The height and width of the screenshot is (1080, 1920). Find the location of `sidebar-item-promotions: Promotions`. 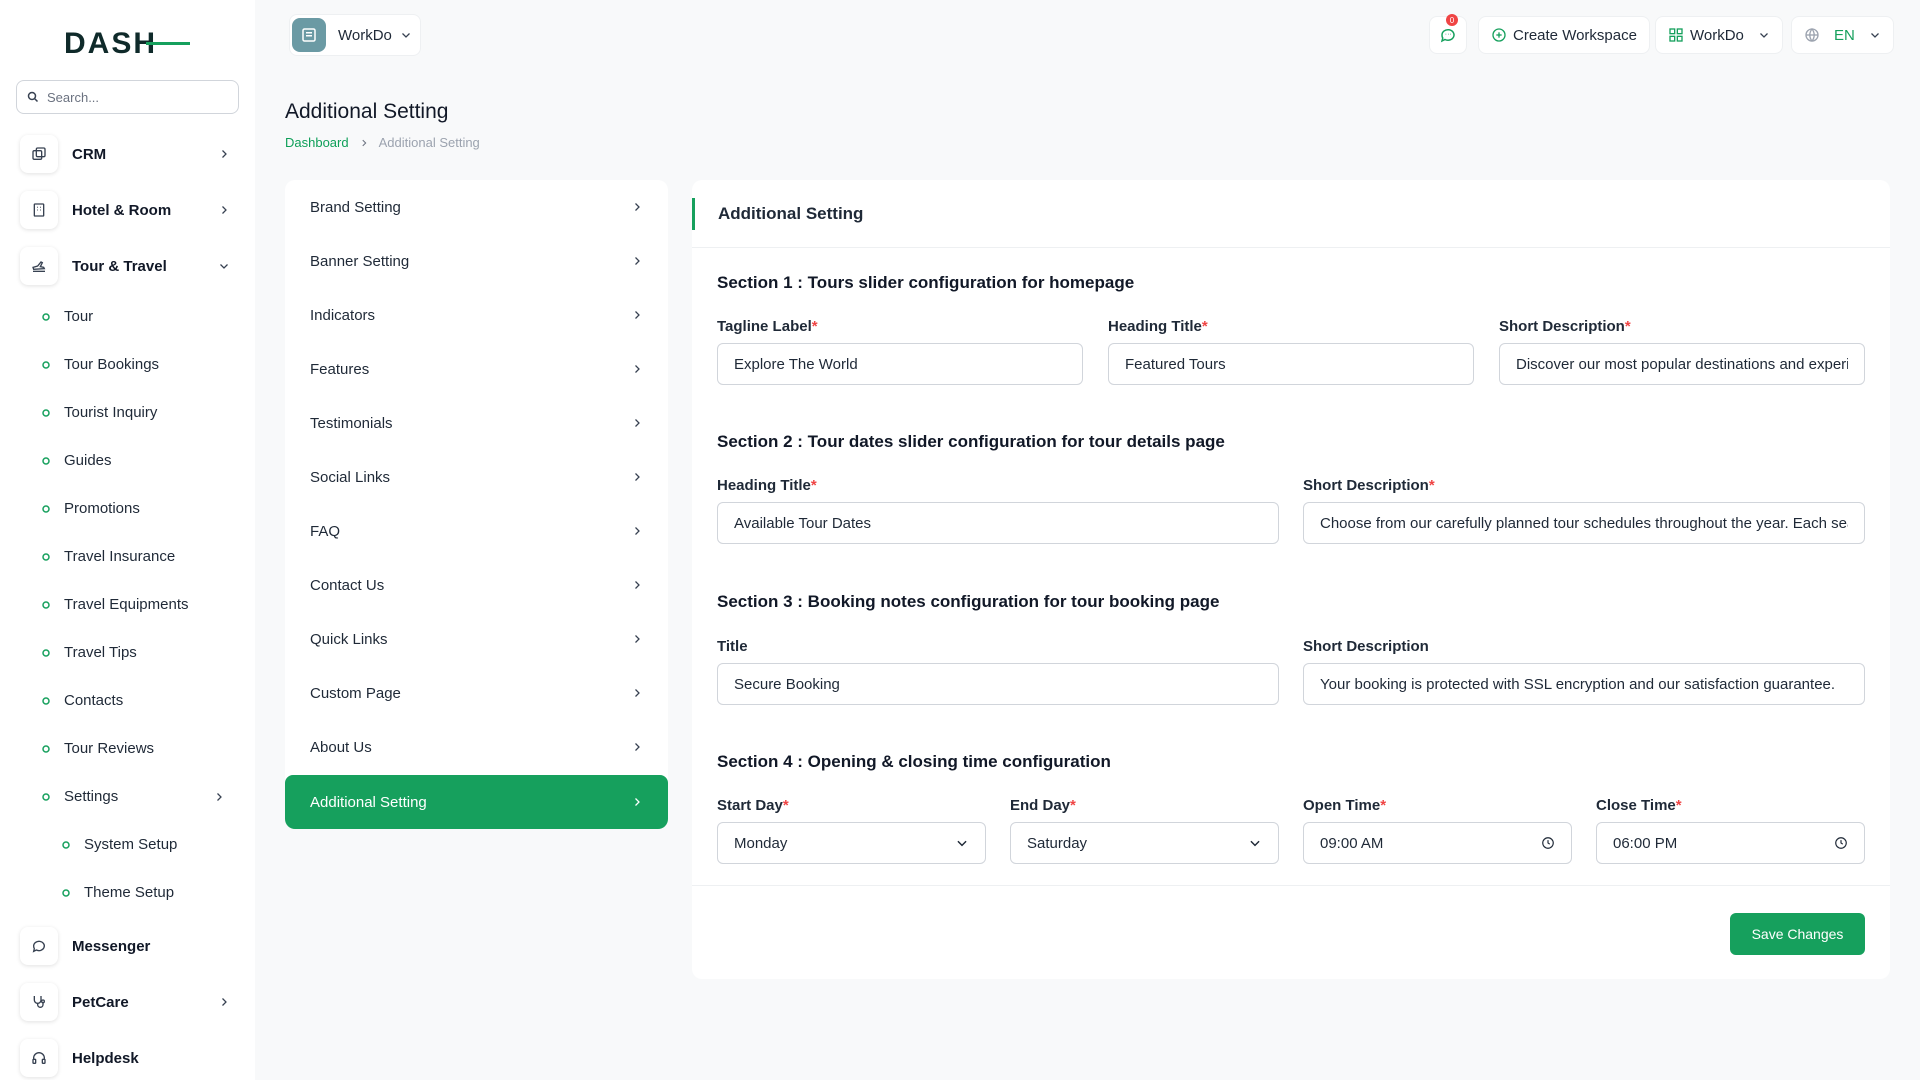

sidebar-item-promotions: Promotions is located at coordinates (90, 508).